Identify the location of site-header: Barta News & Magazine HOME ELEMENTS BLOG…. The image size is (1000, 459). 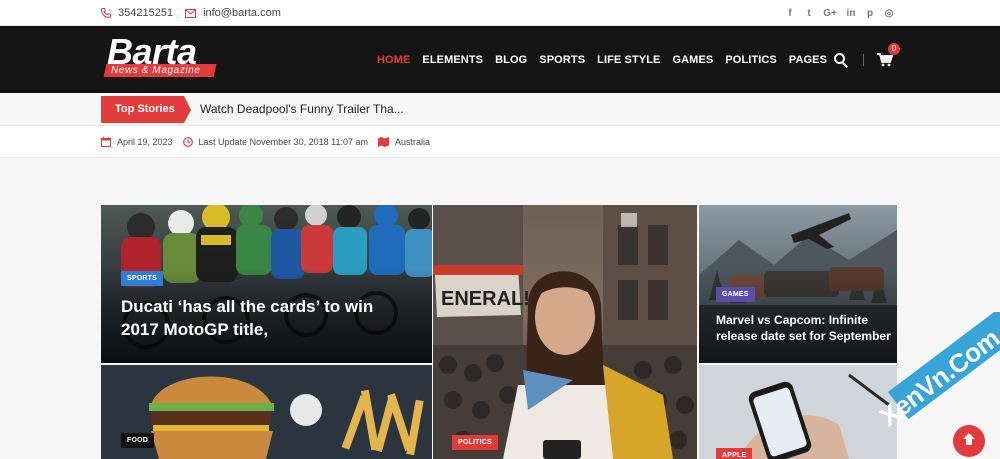
(500, 59).